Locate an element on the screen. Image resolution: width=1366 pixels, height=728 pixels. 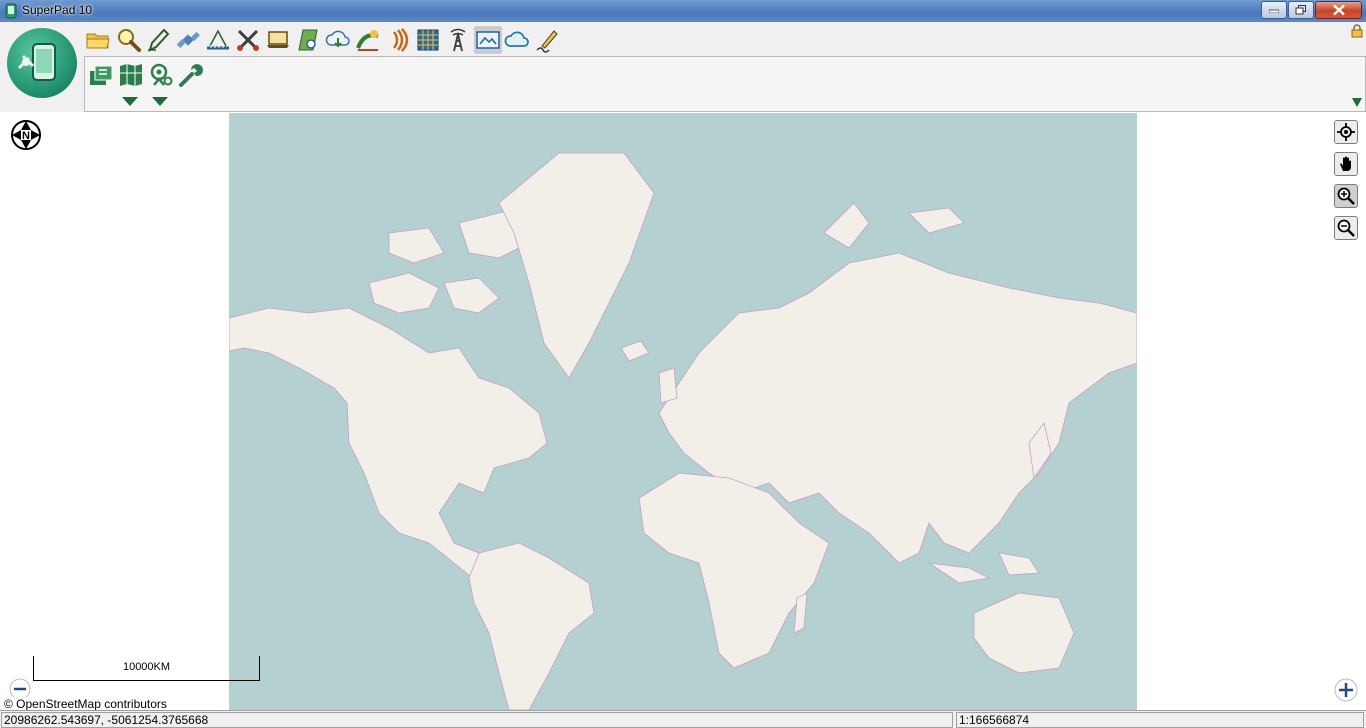
satellite-icon is located at coordinates (188, 39).